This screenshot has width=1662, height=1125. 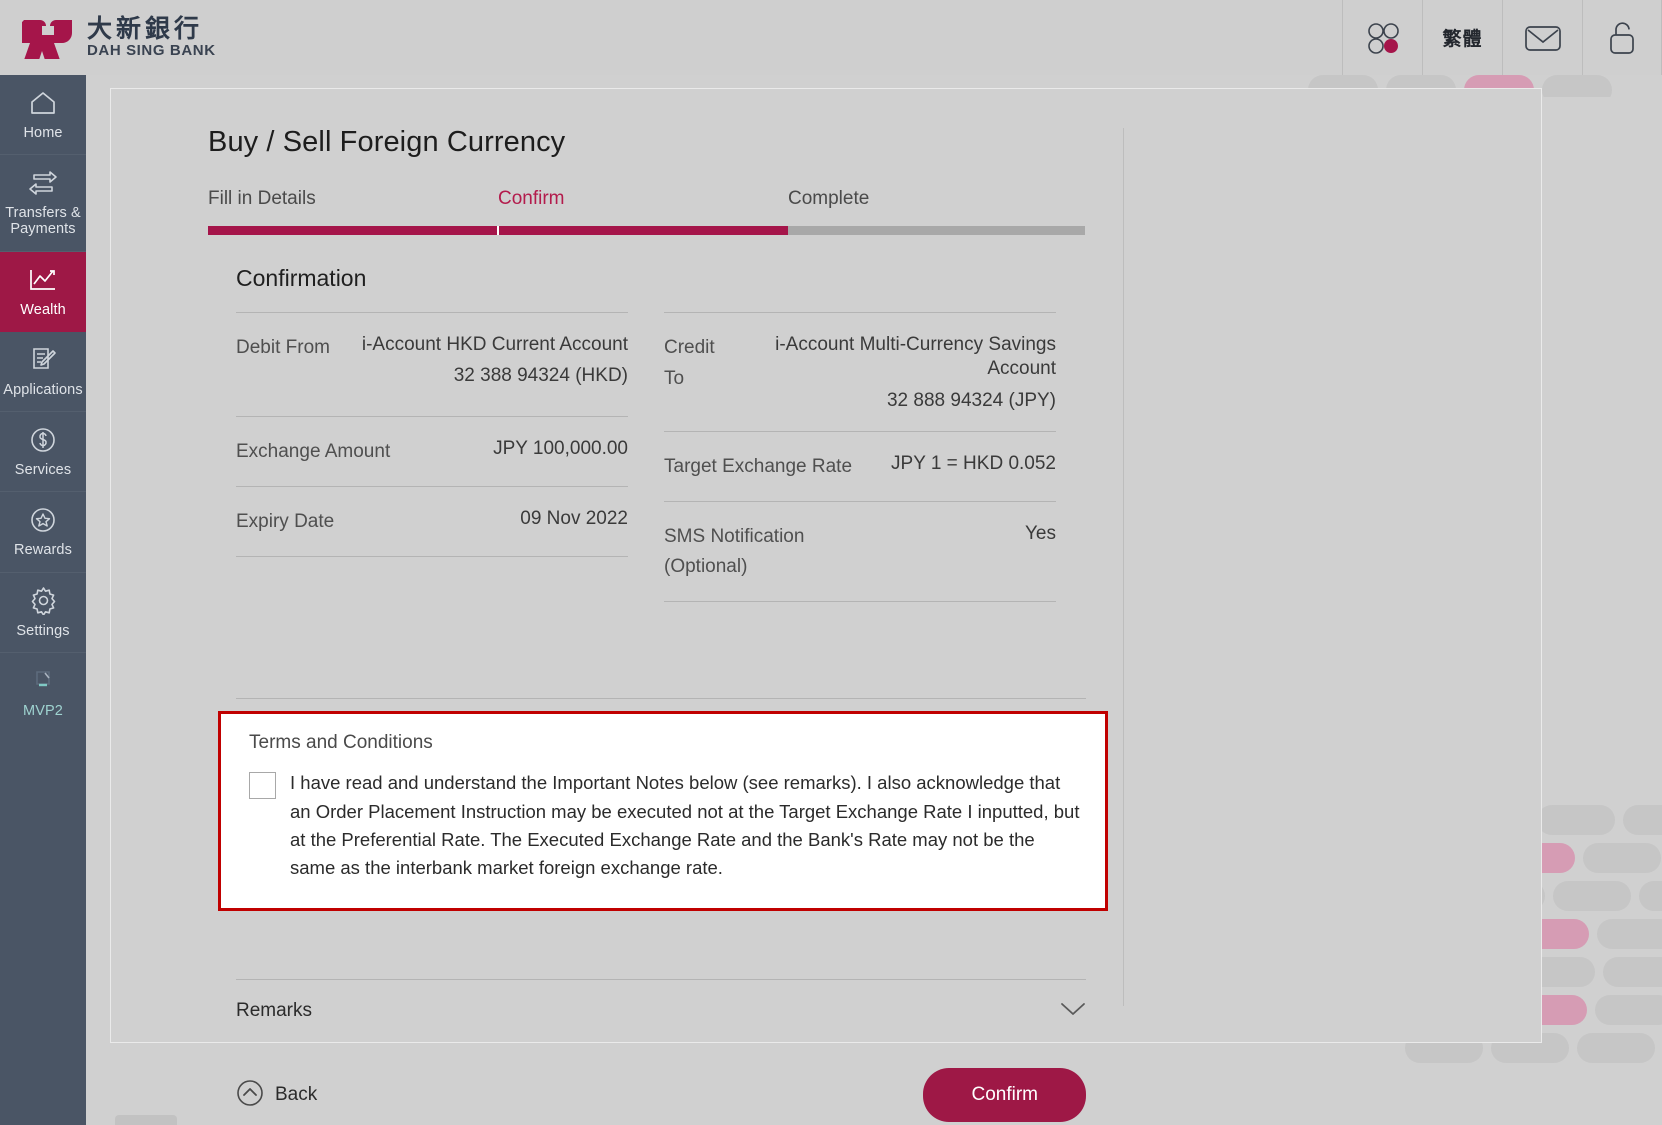 What do you see at coordinates (43, 133) in the screenshot?
I see `sidebar-item-label: Home` at bounding box center [43, 133].